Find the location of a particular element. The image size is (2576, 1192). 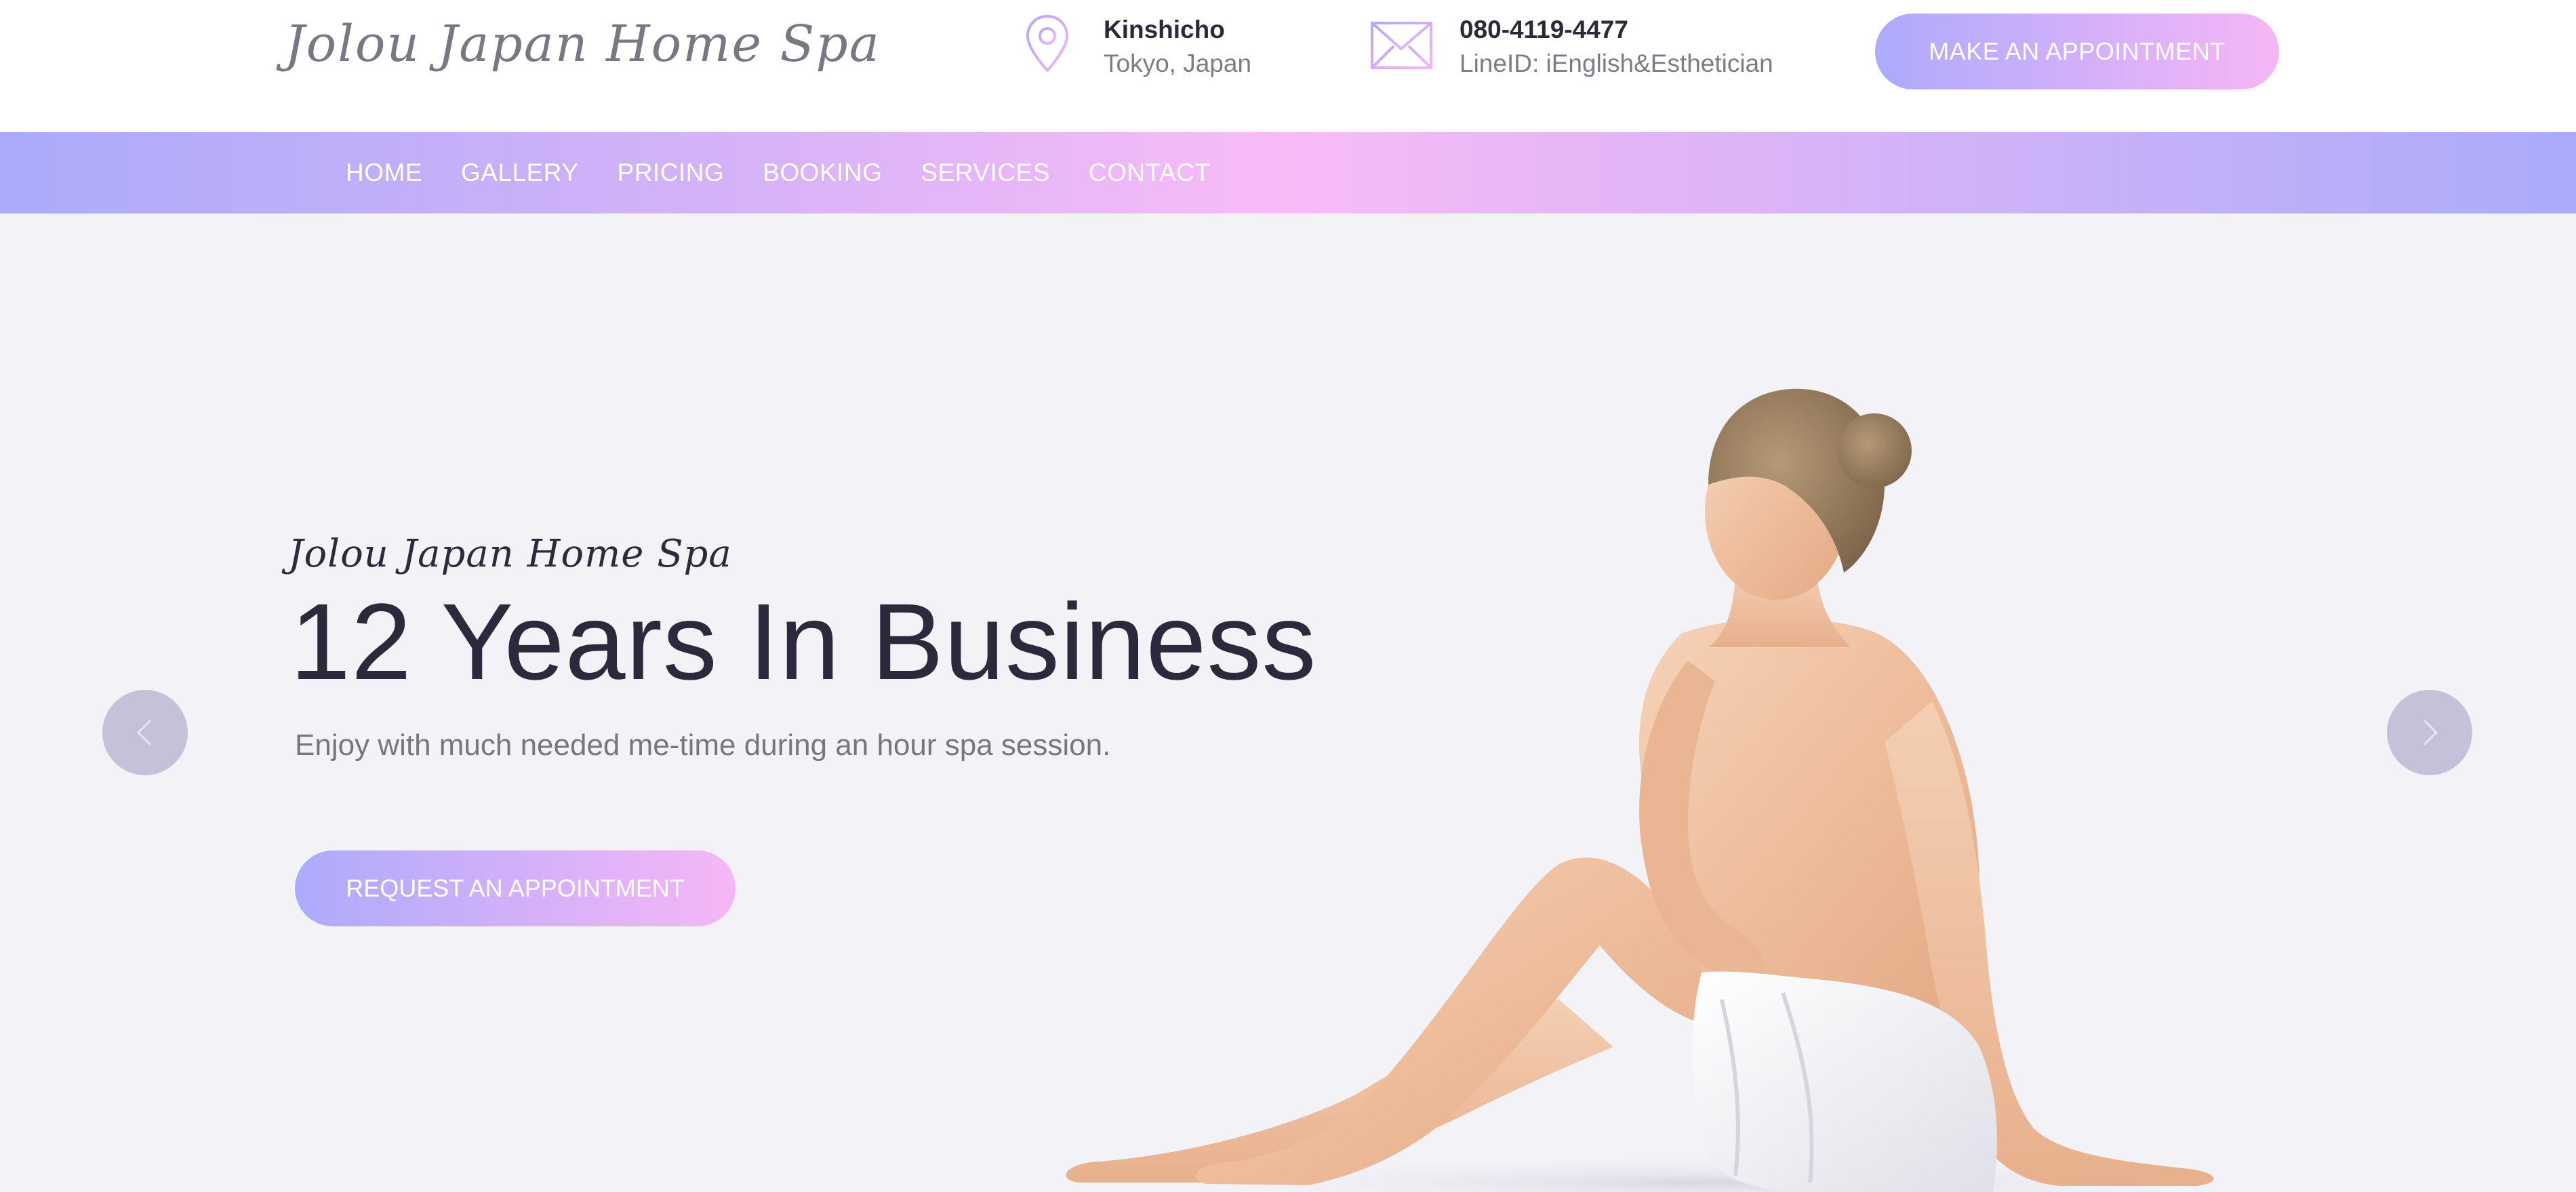

nav-item-contact: CONTACT is located at coordinates (1150, 173).